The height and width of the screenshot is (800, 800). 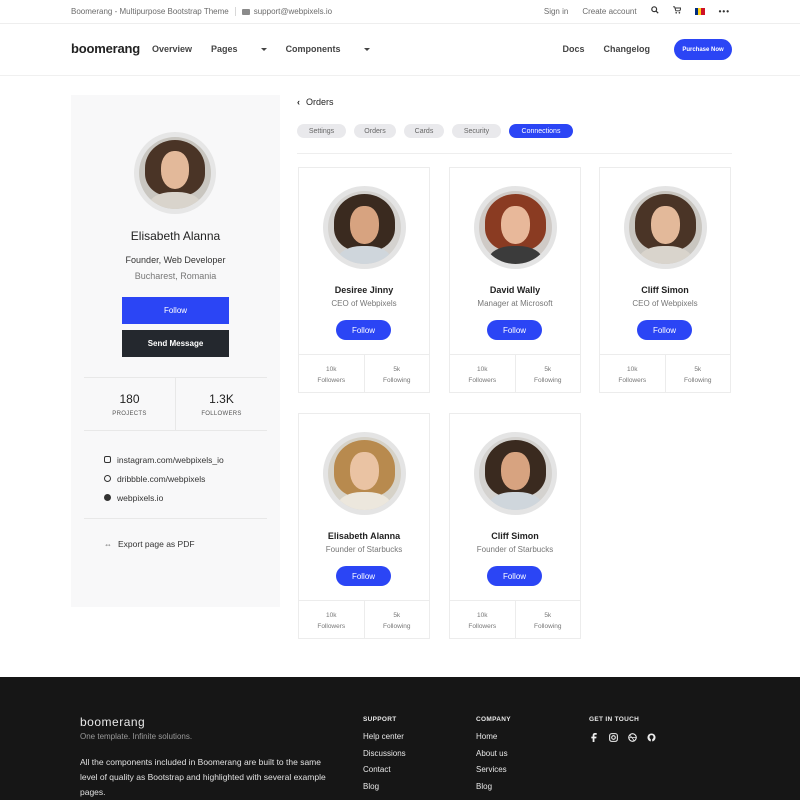 I want to click on footer-link: About us, so click(x=493, y=757).